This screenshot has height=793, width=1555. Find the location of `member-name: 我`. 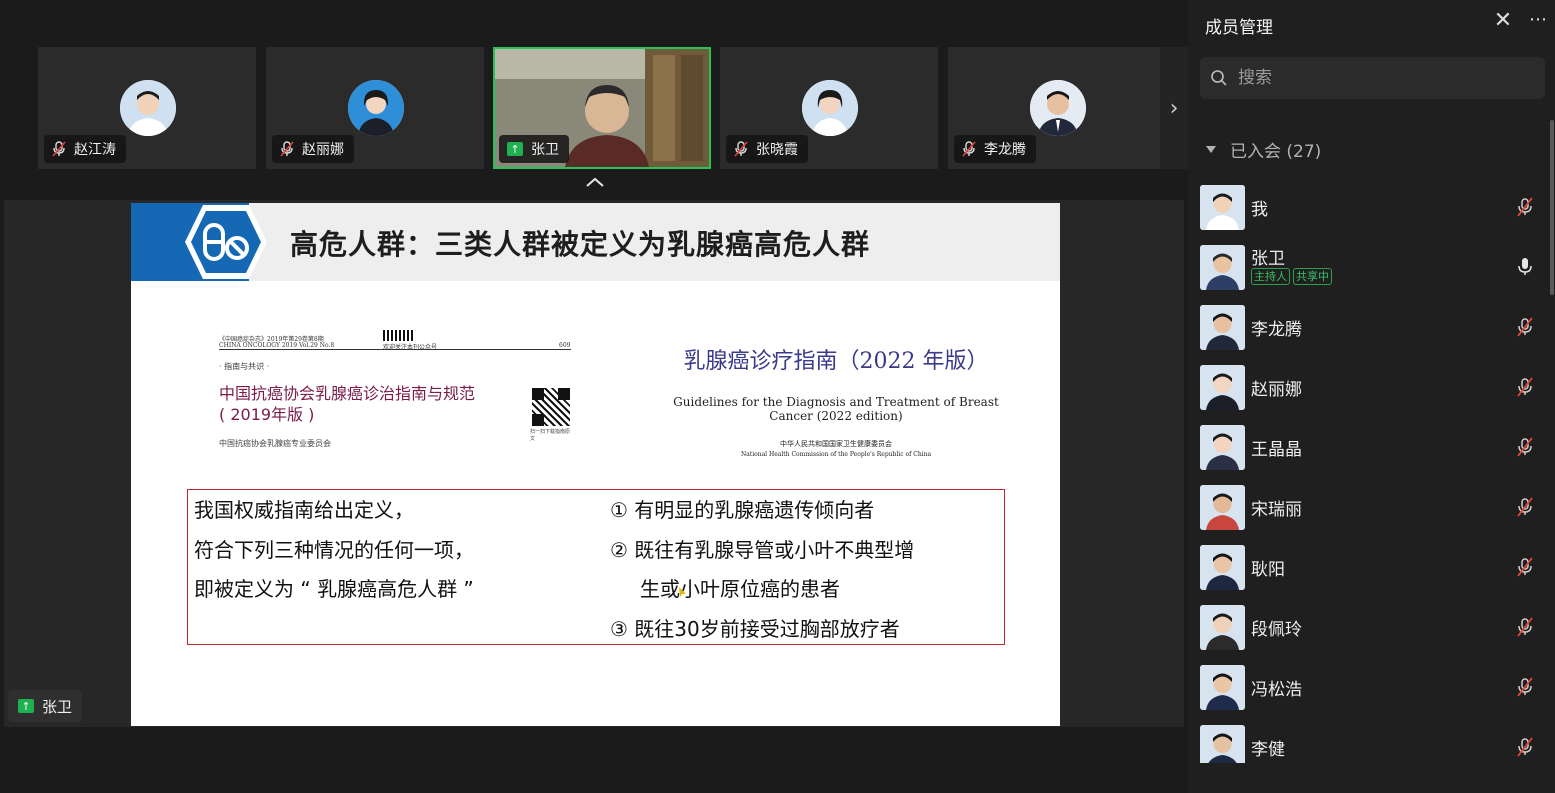

member-name: 我 is located at coordinates (1259, 210).